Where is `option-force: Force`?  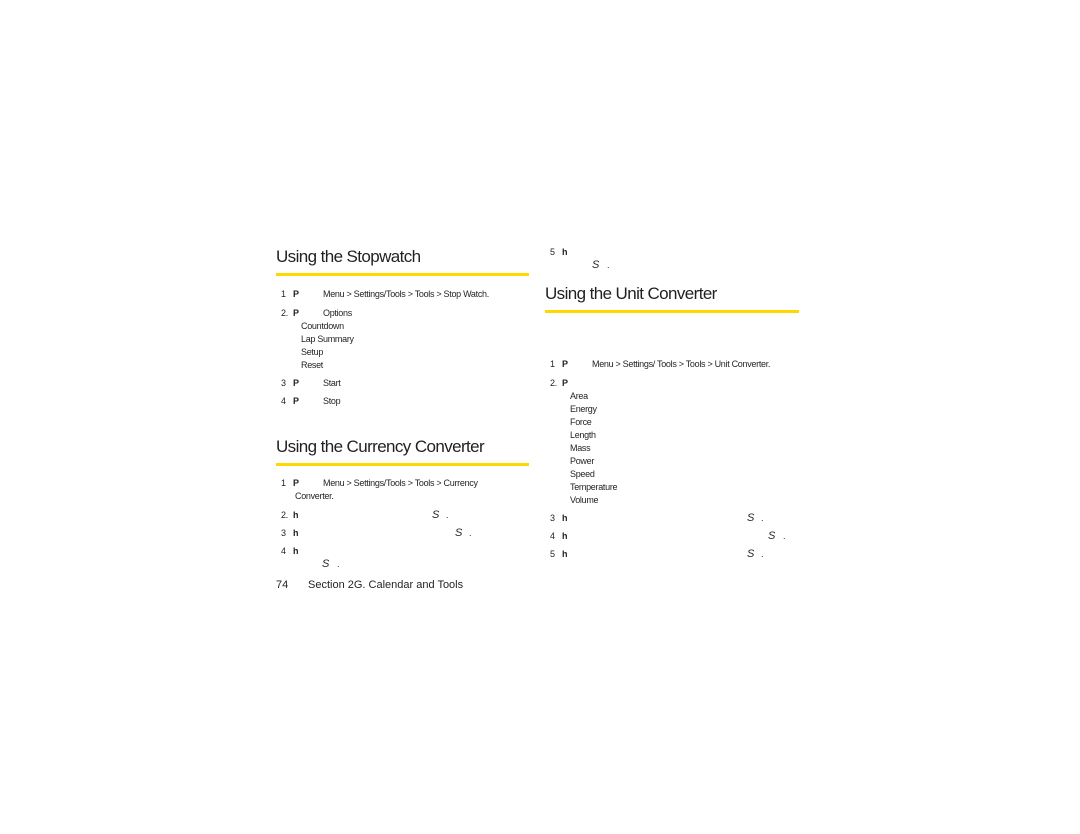 option-force: Force is located at coordinates (581, 422).